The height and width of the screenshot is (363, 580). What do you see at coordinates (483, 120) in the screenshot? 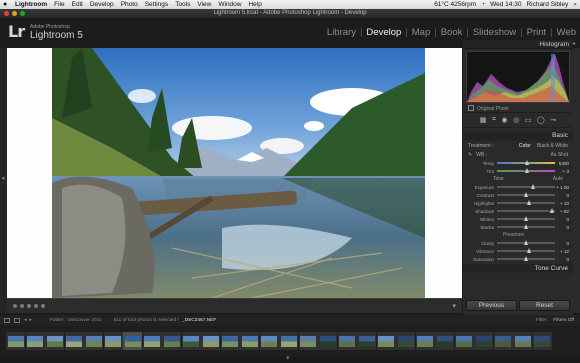
I see `grid-overlay-icon: ▦` at bounding box center [483, 120].